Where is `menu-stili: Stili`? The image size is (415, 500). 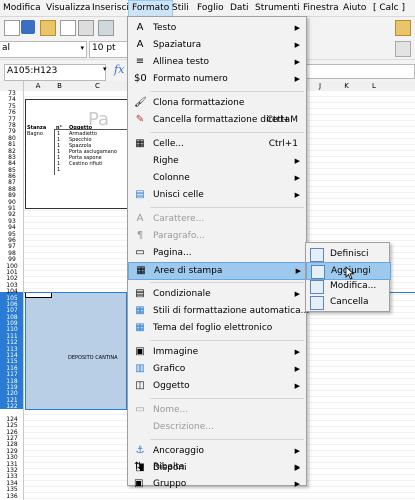
menu-stili: Stili is located at coordinates (180, 8).